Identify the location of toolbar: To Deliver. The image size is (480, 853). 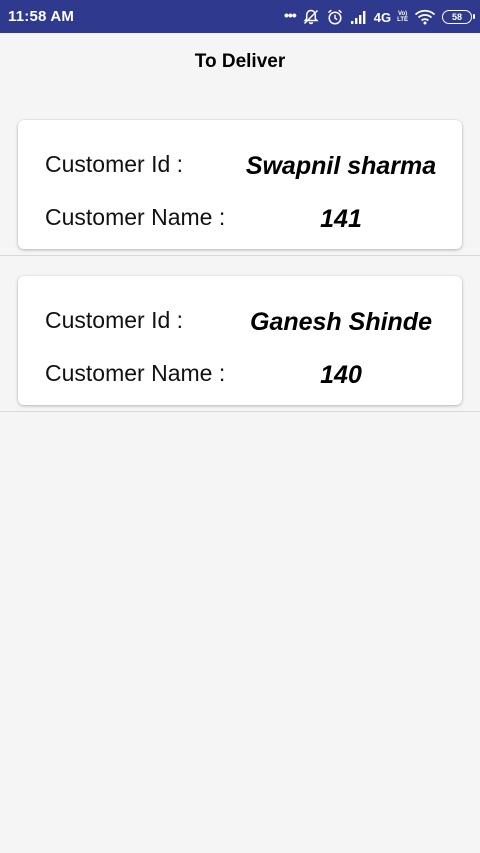
(240, 61).